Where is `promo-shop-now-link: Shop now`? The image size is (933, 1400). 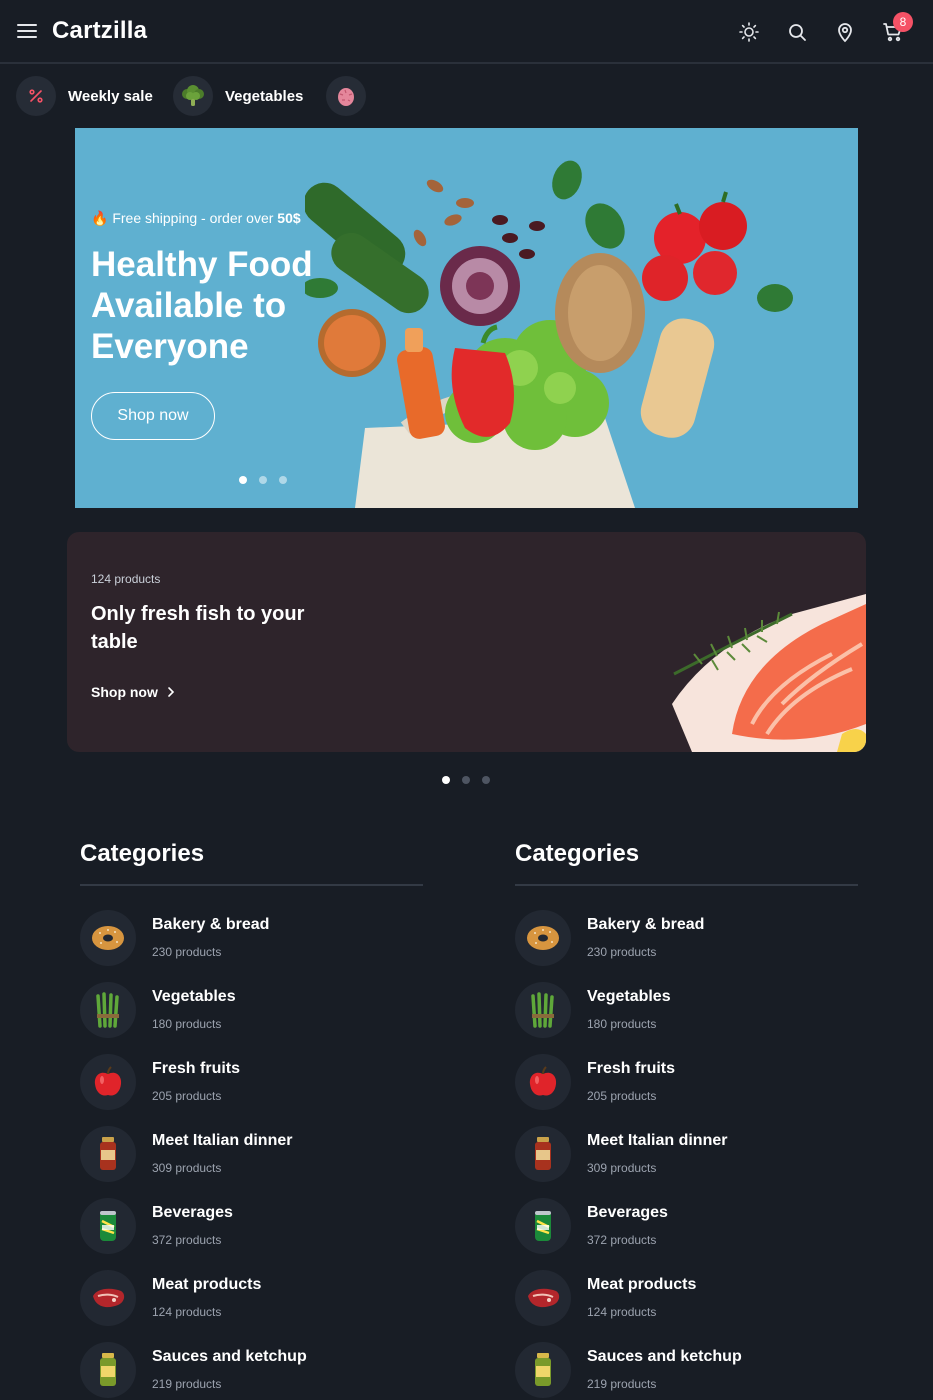 promo-shop-now-link: Shop now is located at coordinates (133, 692).